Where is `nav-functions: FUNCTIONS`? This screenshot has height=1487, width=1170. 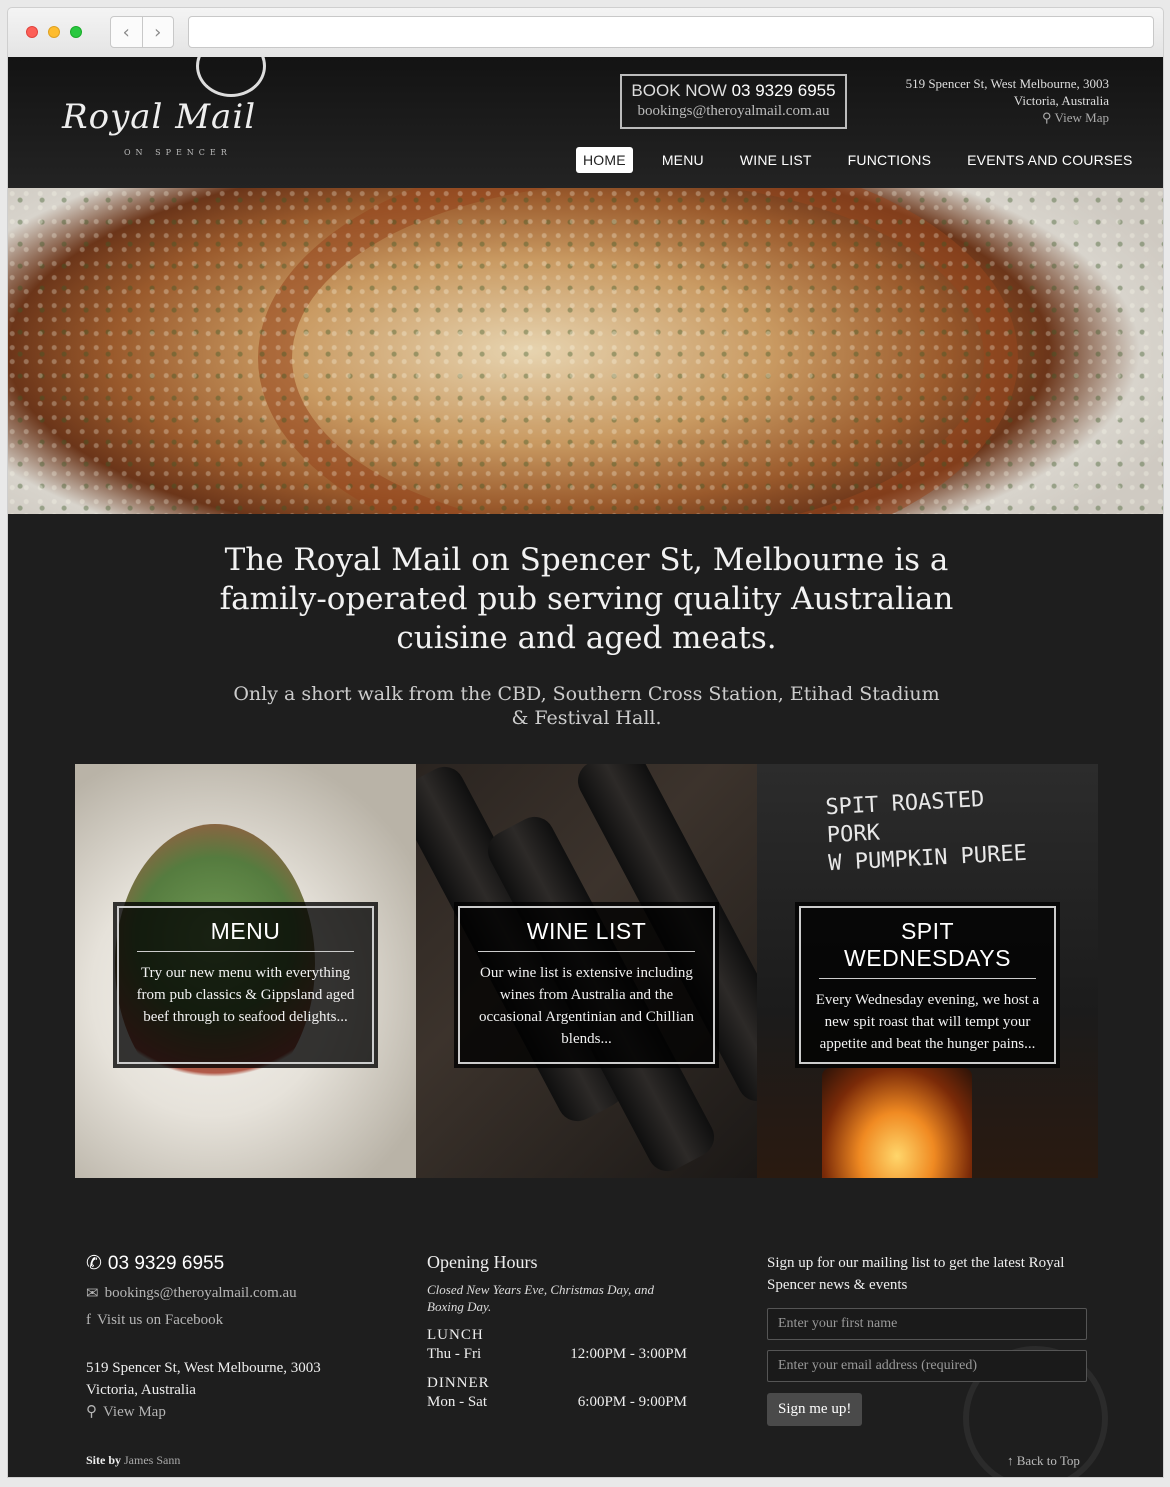
nav-functions: FUNCTIONS is located at coordinates (889, 160).